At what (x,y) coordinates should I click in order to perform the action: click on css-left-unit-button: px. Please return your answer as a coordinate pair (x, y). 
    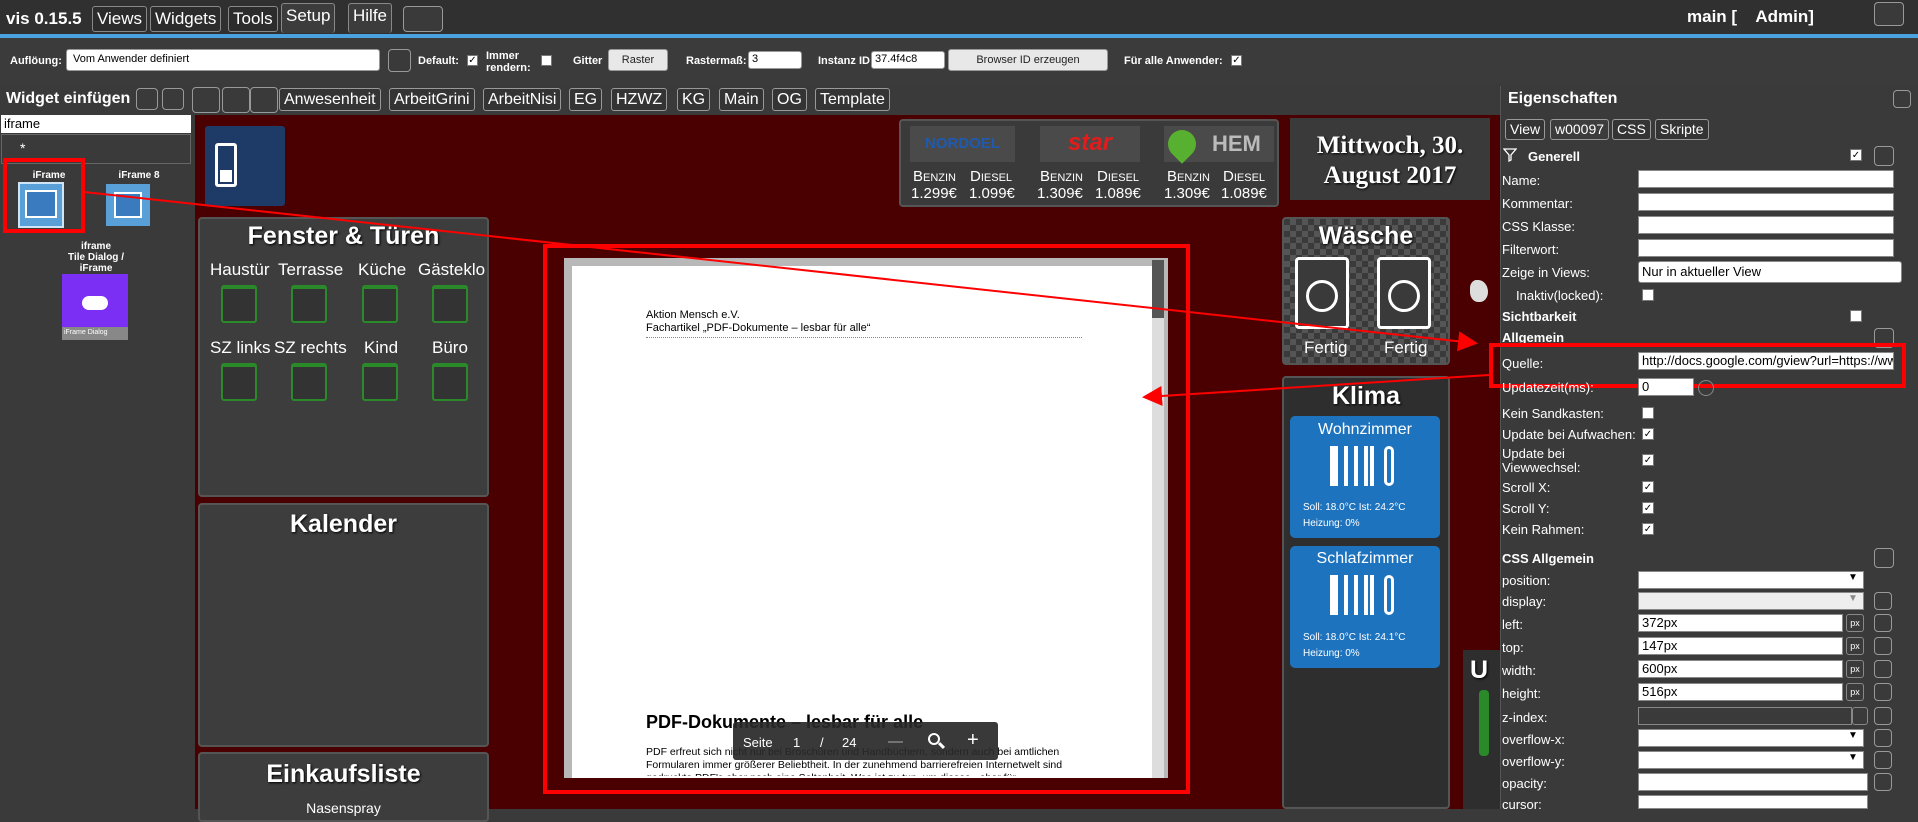
    Looking at the image, I should click on (1855, 623).